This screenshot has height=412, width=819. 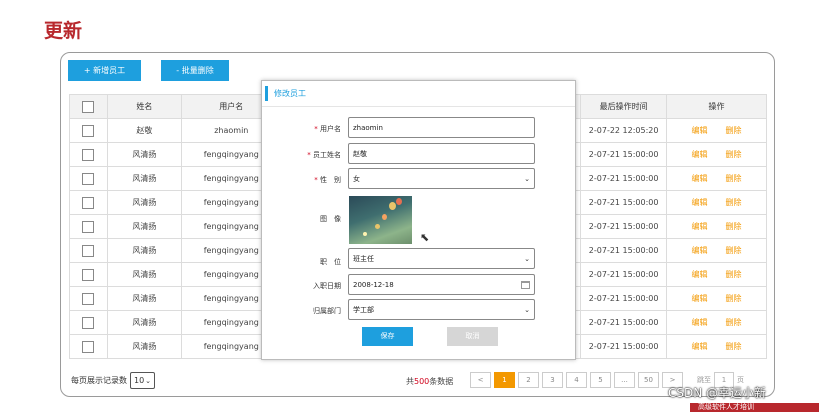 What do you see at coordinates (441, 178) in the screenshot?
I see `gender-select: 女 ⌄` at bounding box center [441, 178].